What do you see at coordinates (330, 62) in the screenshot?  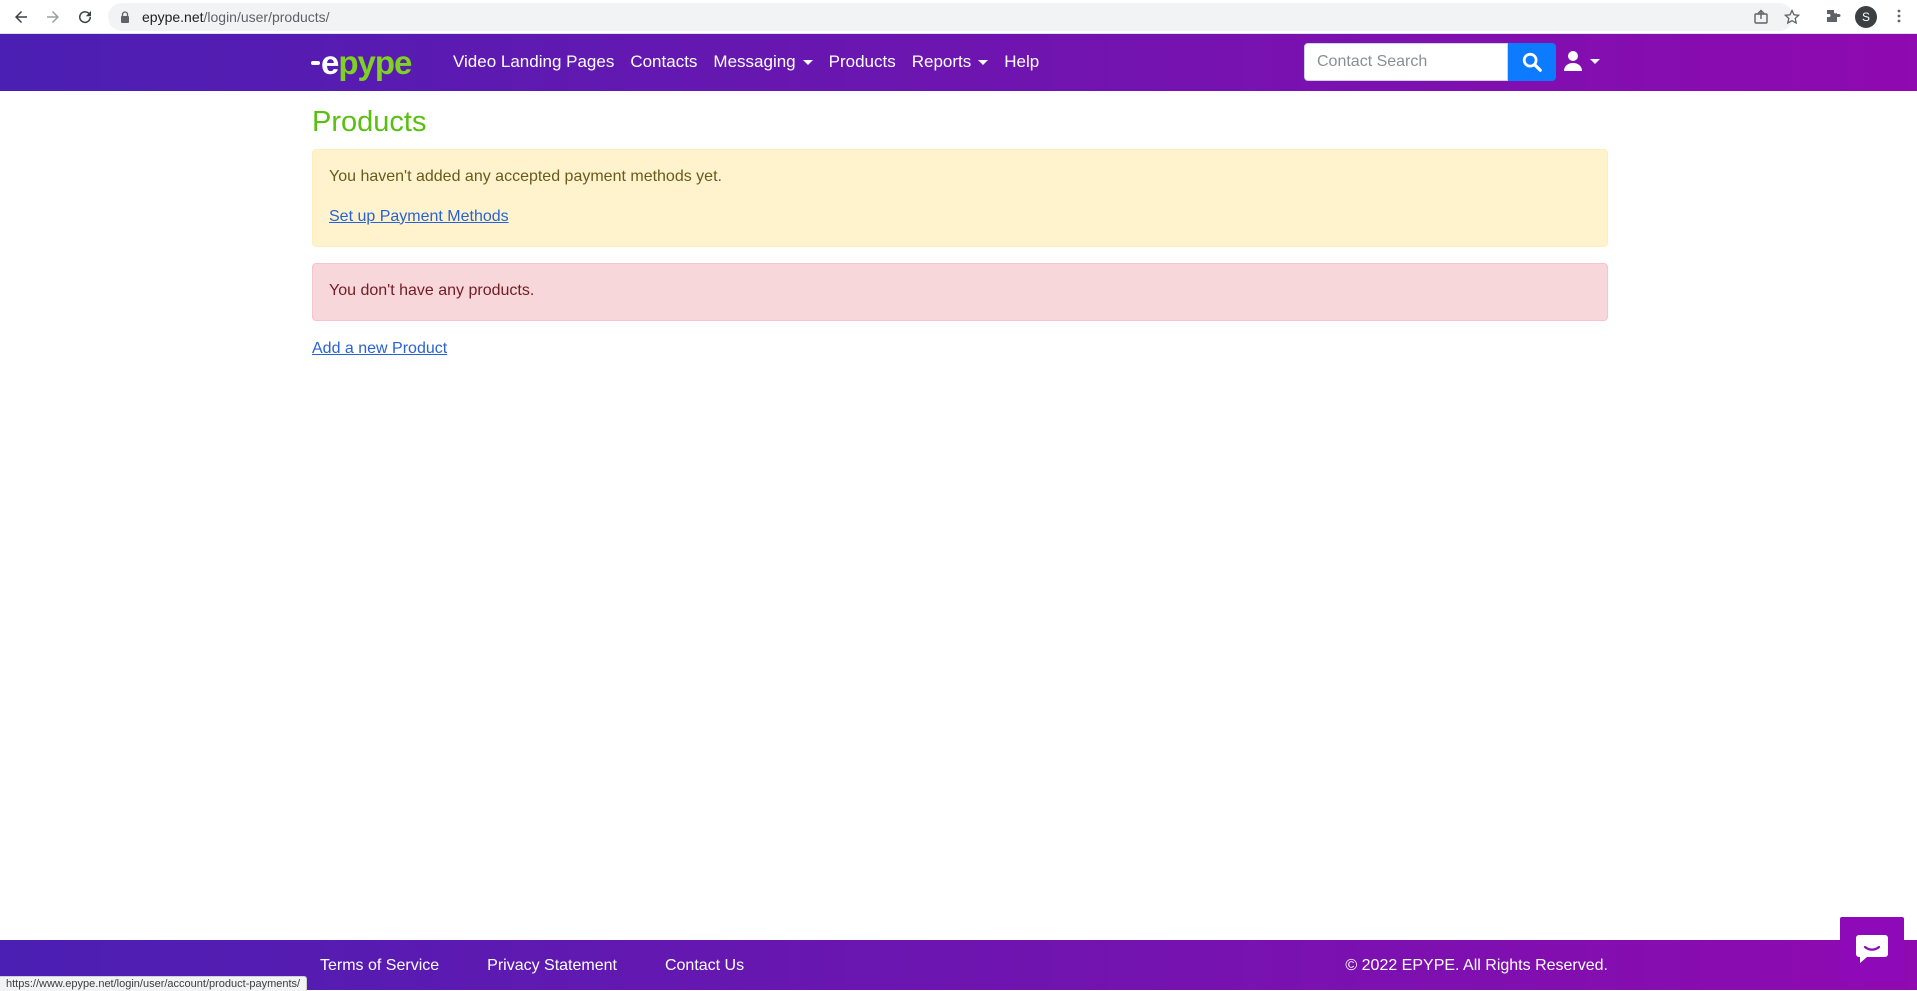 I see `logo-text-e: e` at bounding box center [330, 62].